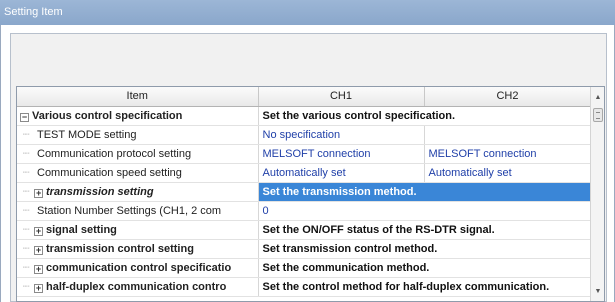 The image size is (615, 302). I want to click on row-name-cell: ┈ + transmission setting, so click(138, 192).